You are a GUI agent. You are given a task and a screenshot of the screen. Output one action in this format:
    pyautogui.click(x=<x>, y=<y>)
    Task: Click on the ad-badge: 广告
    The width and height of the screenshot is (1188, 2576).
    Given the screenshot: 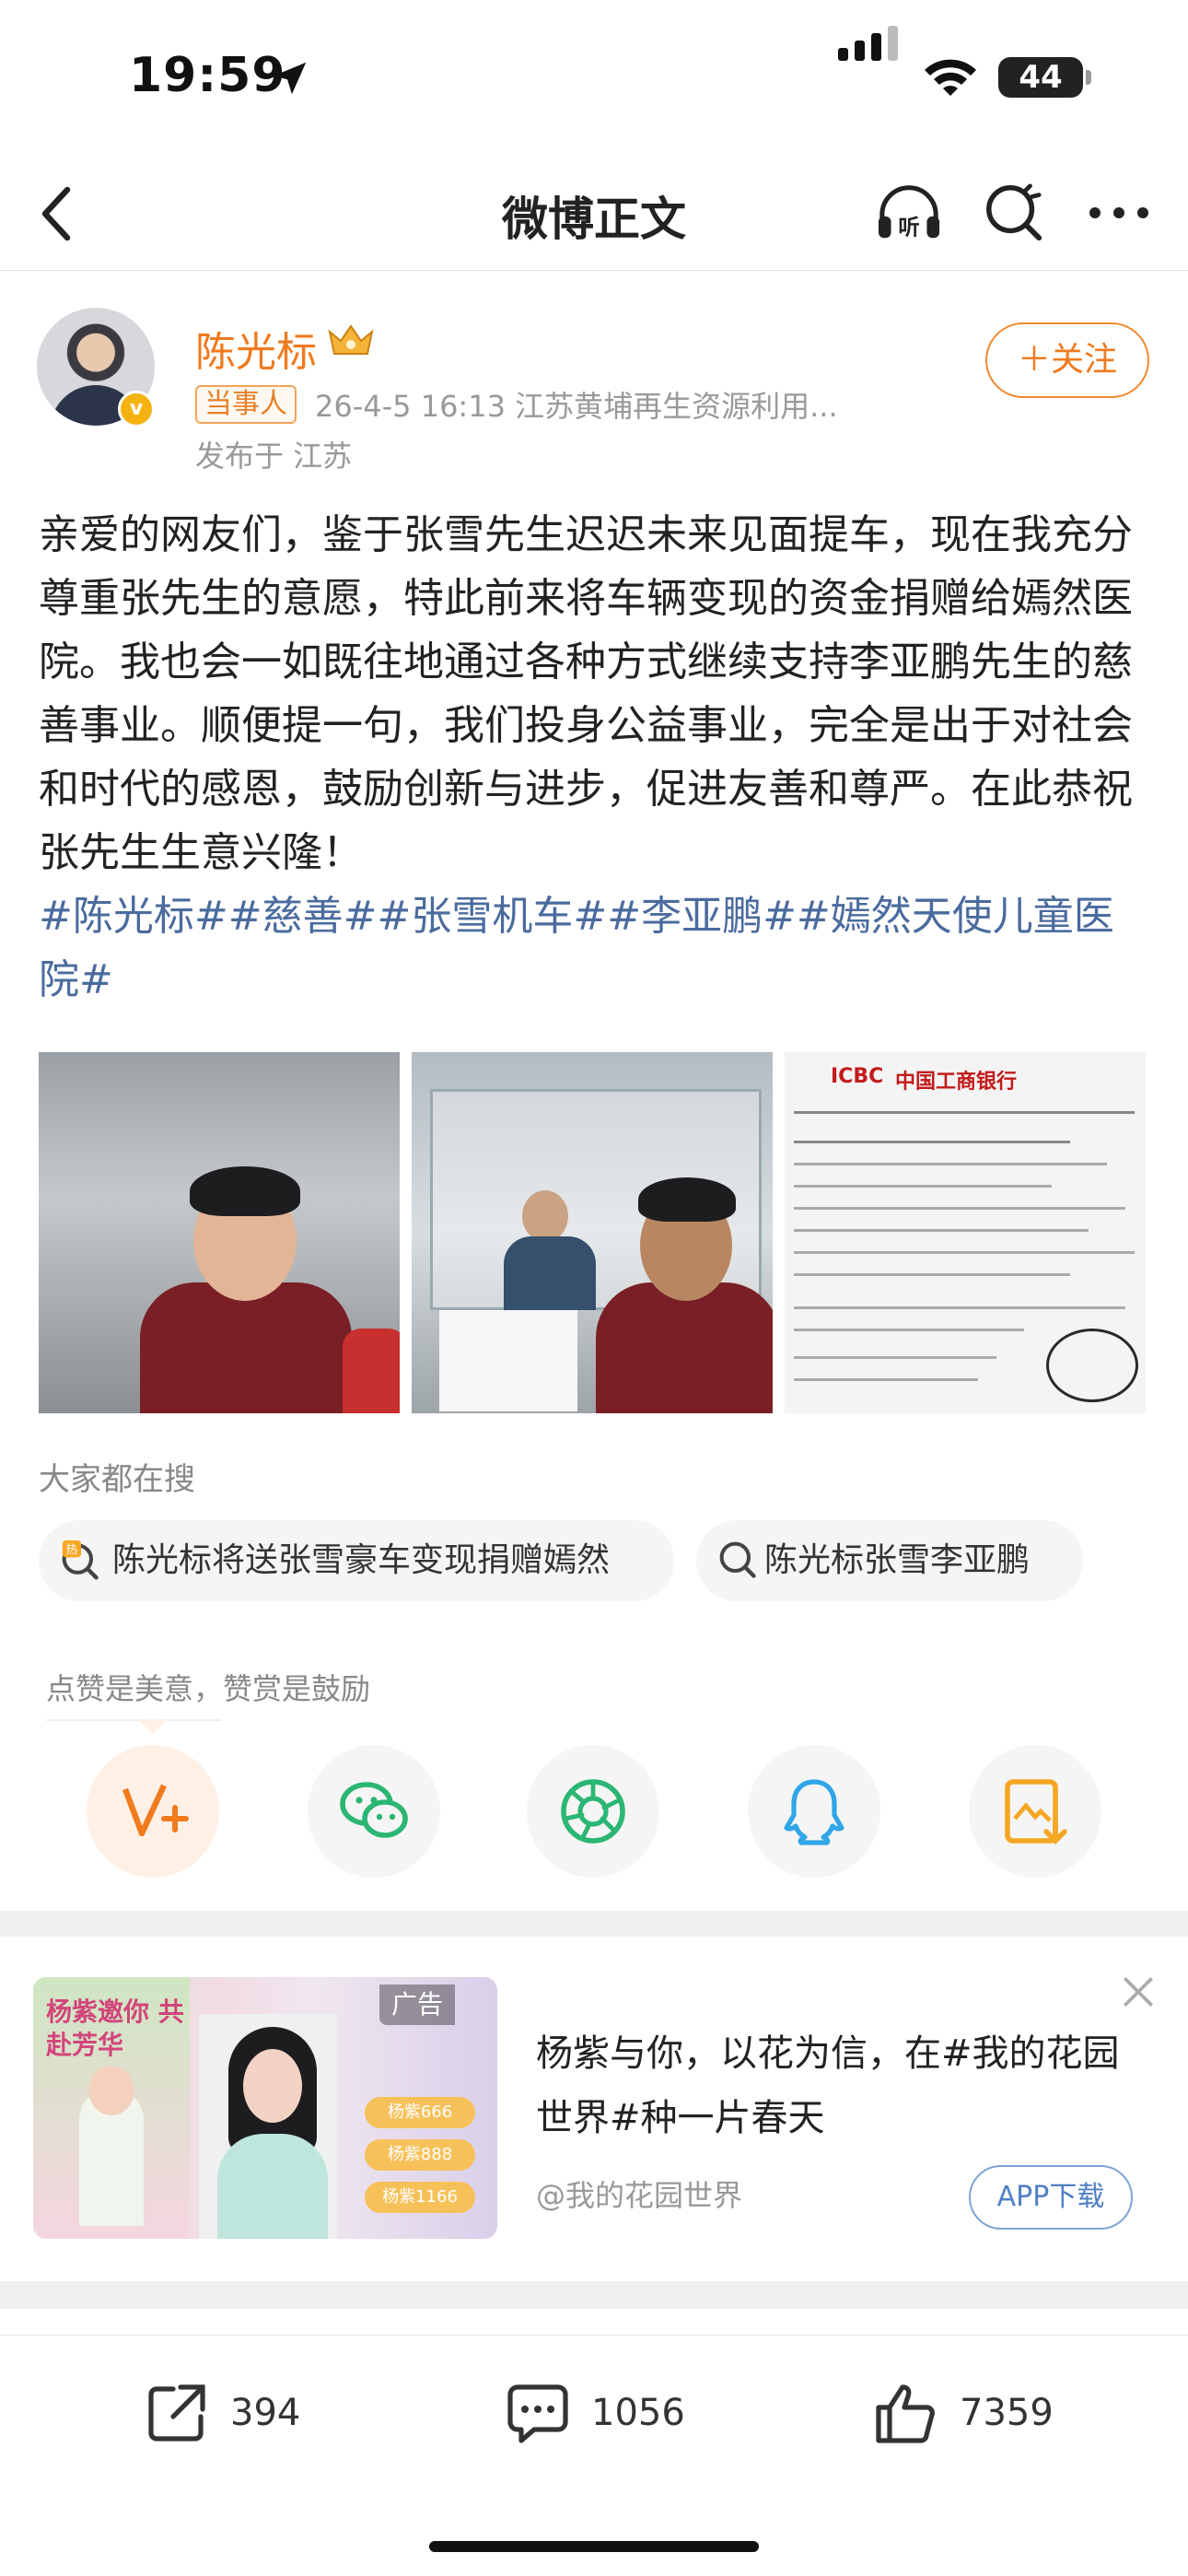 What is the action you would take?
    pyautogui.click(x=417, y=2005)
    